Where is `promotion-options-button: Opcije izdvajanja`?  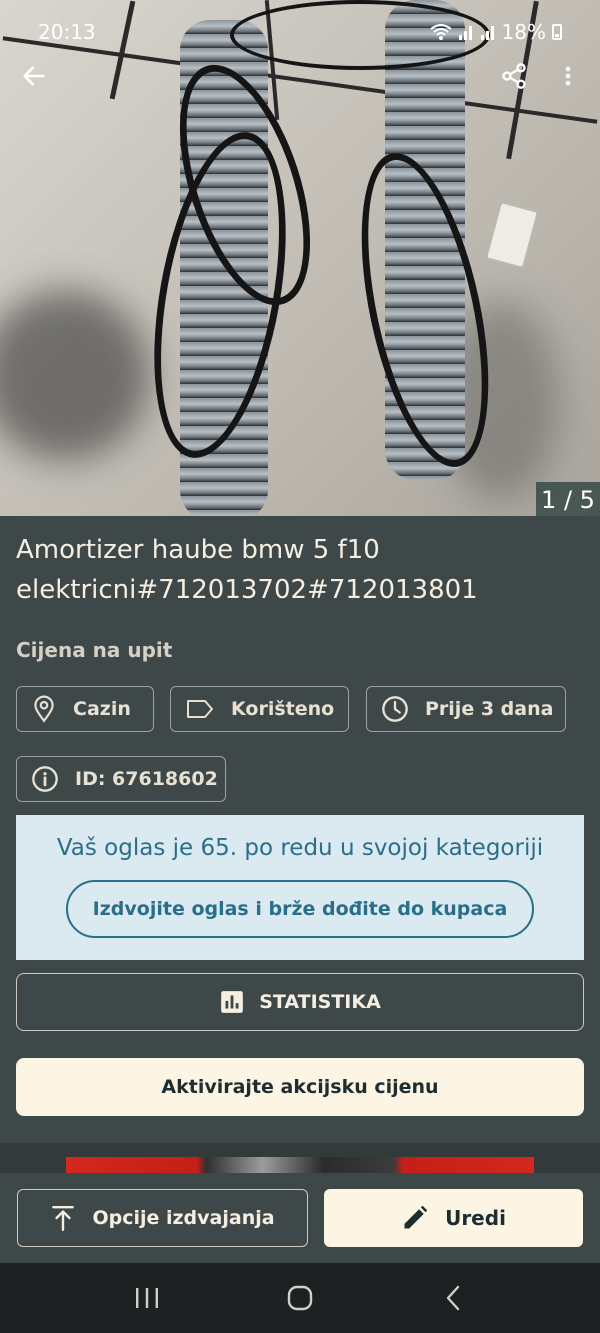
promotion-options-button: Opcije izdvajanja is located at coordinates (162, 1218).